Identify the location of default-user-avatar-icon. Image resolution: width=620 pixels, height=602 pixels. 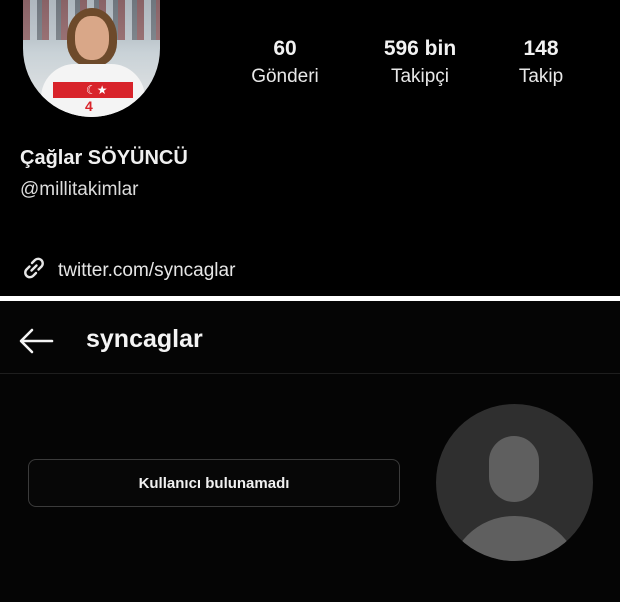
(514, 482).